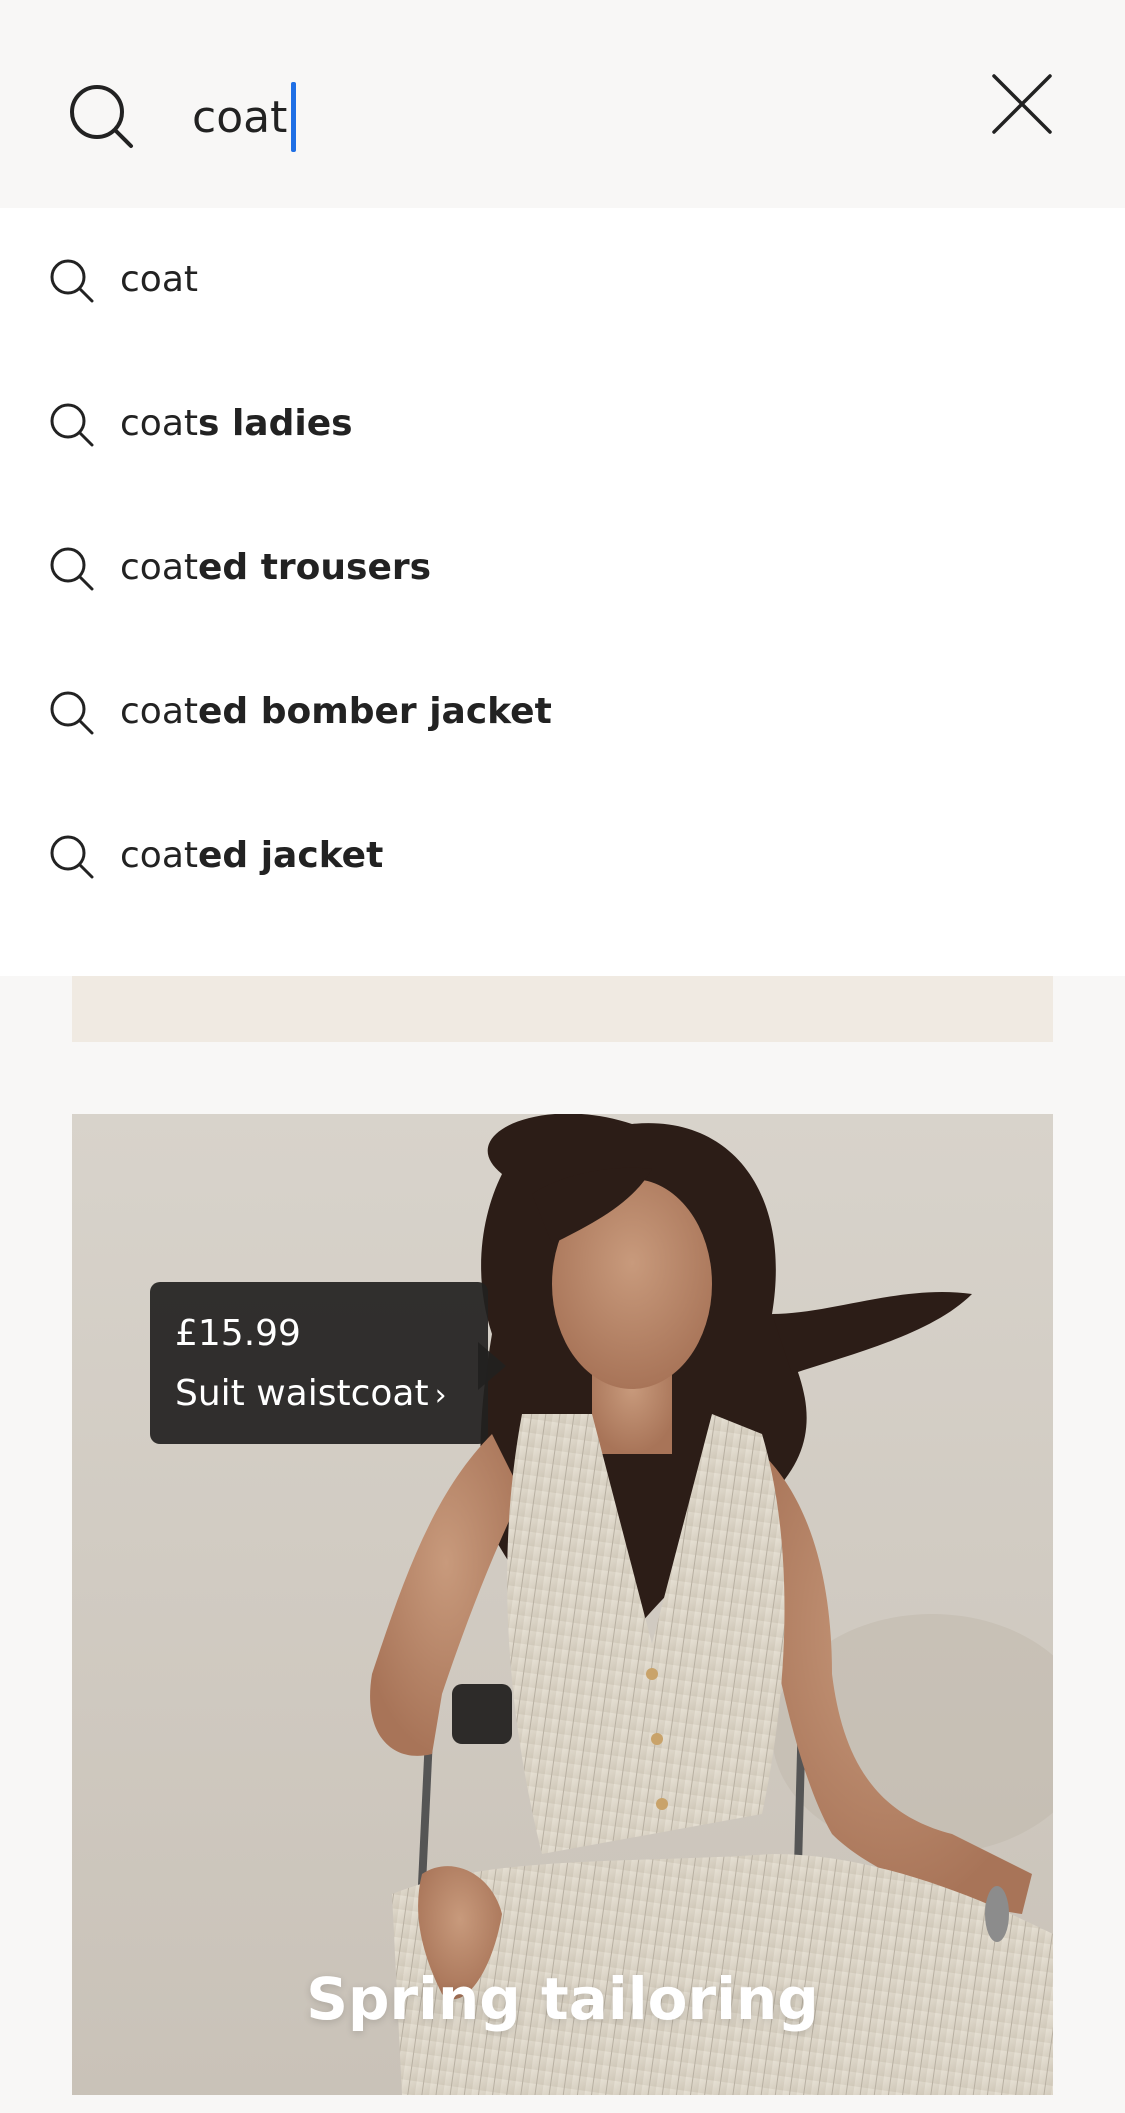 Image resolution: width=1125 pixels, height=2113 pixels. I want to click on text-cursor, so click(293, 117).